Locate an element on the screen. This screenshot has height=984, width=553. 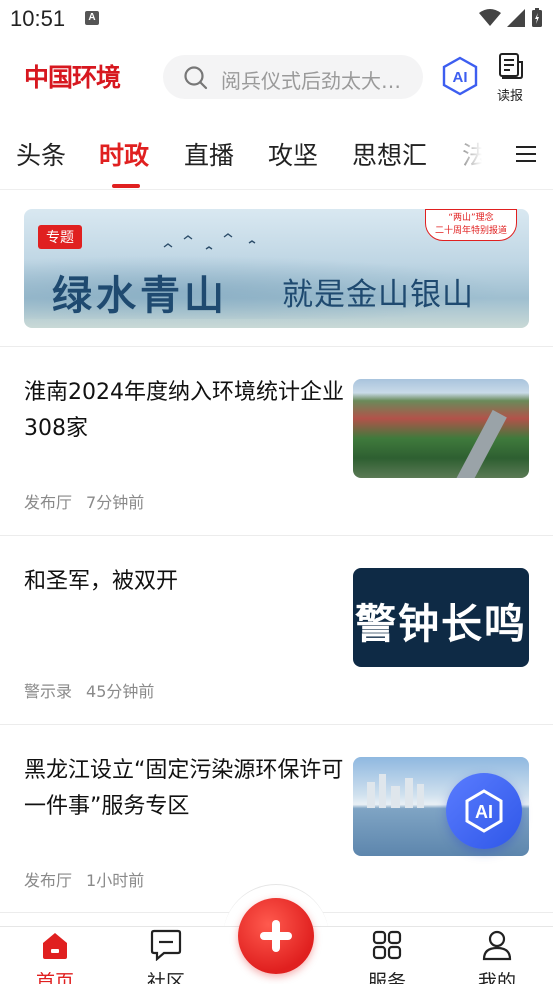
status-icons is located at coordinates (511, 18).